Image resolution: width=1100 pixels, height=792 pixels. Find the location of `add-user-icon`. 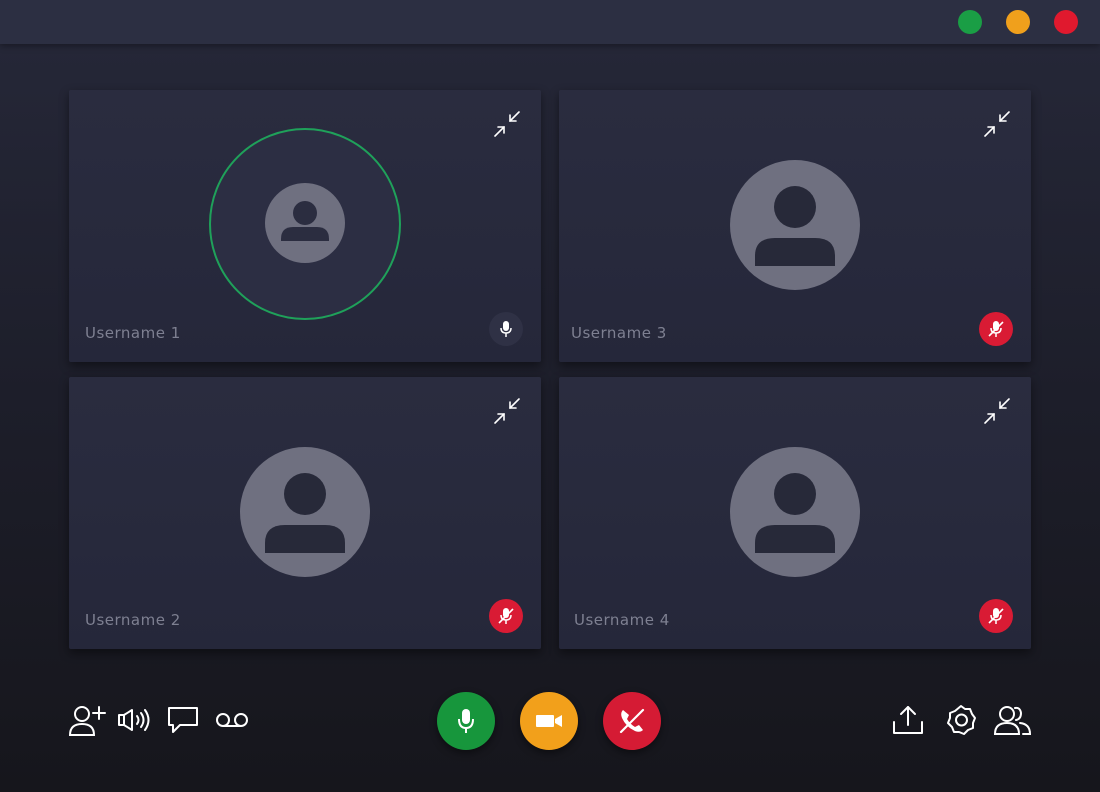

add-user-icon is located at coordinates (87, 720).